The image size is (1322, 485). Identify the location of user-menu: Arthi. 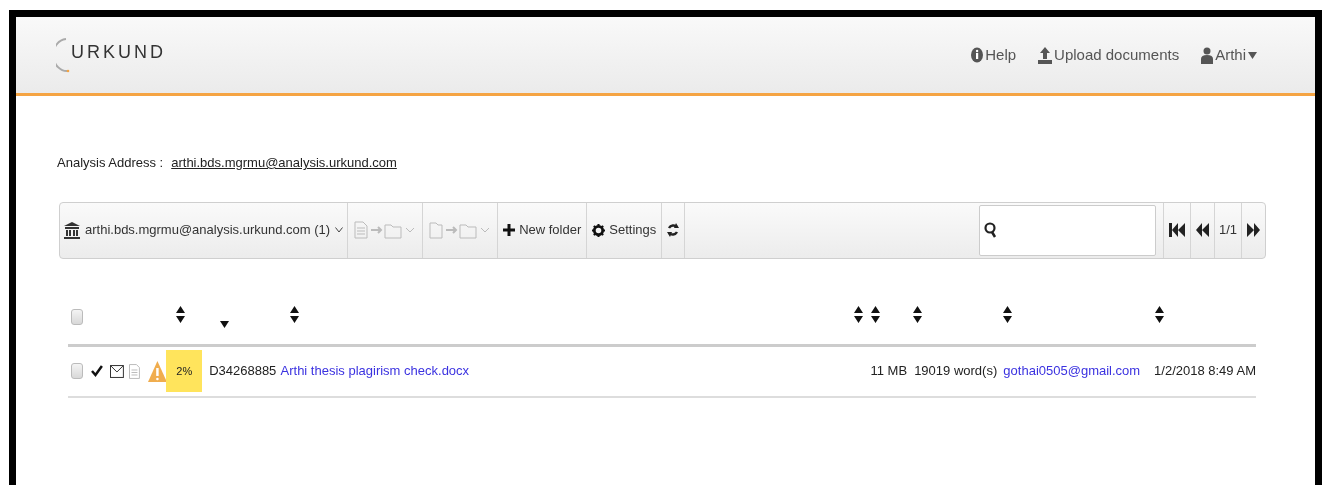
(1229, 55).